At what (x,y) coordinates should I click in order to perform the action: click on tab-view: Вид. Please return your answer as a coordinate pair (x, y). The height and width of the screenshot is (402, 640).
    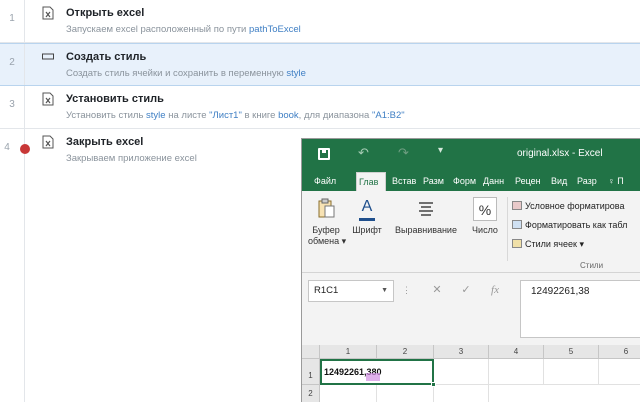
    Looking at the image, I should click on (561, 181).